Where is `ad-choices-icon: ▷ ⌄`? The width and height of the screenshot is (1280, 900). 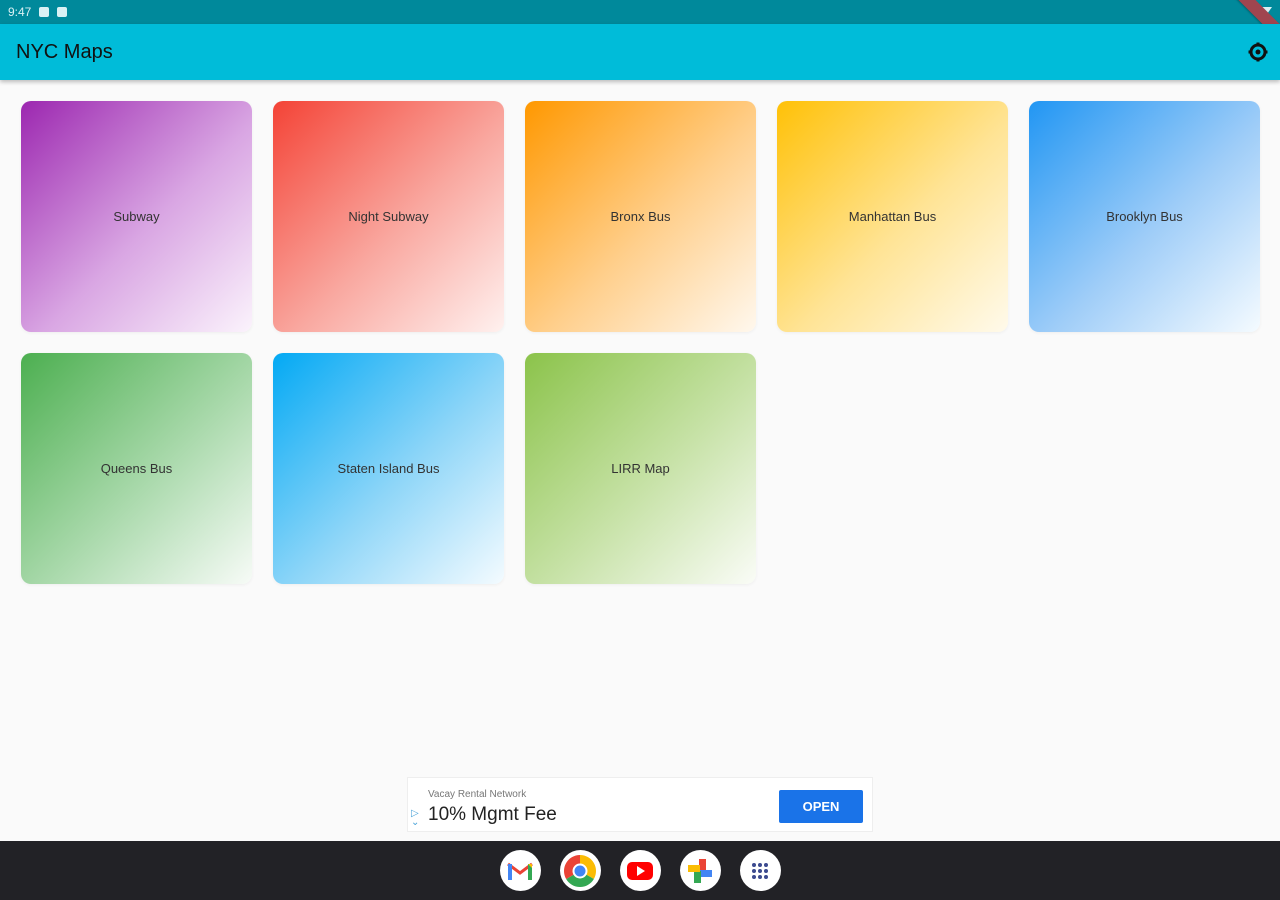 ad-choices-icon: ▷ ⌄ is located at coordinates (415, 818).